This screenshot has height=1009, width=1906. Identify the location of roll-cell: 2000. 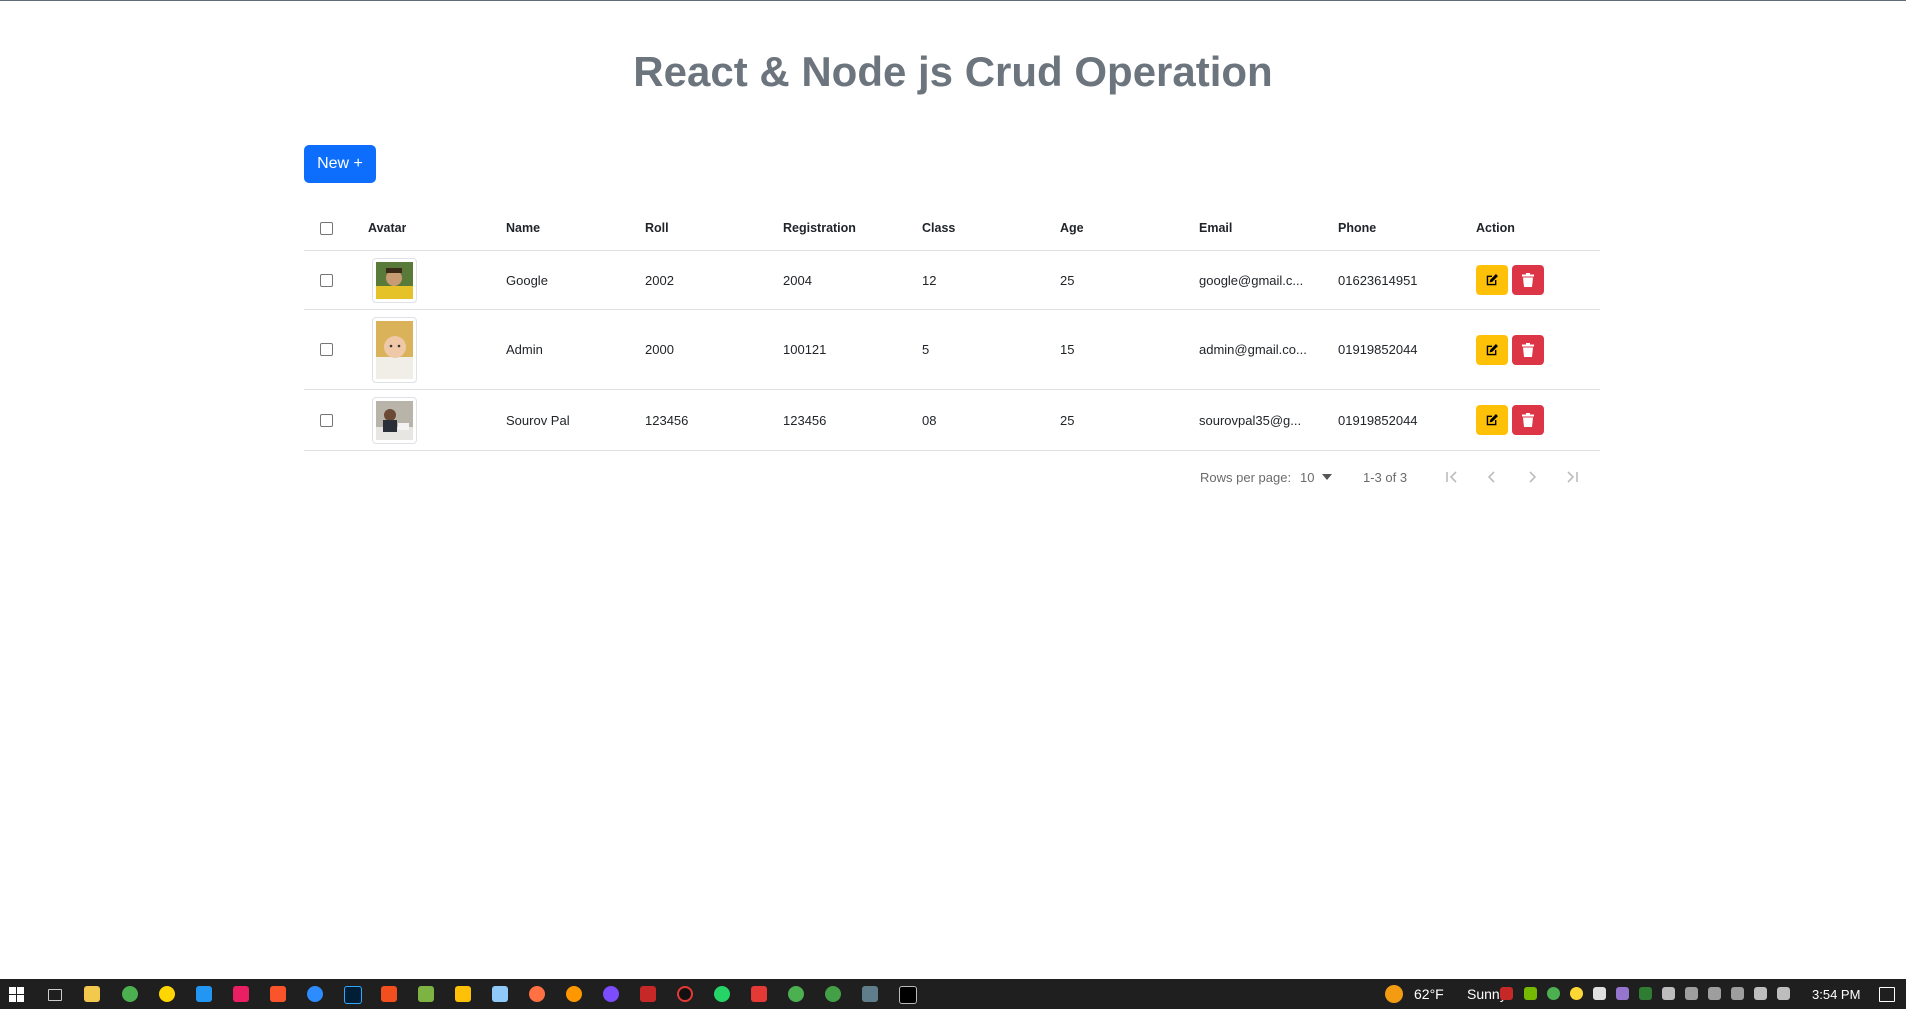
(659, 349).